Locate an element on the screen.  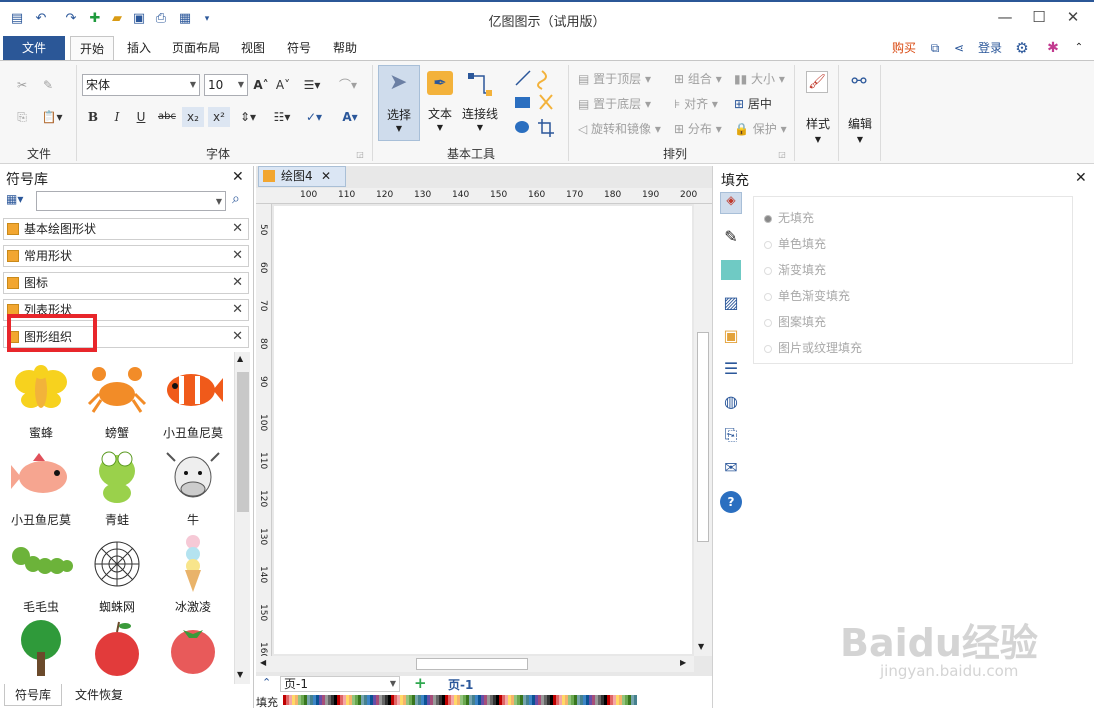
underline-button: U is located at coordinates (141, 117).